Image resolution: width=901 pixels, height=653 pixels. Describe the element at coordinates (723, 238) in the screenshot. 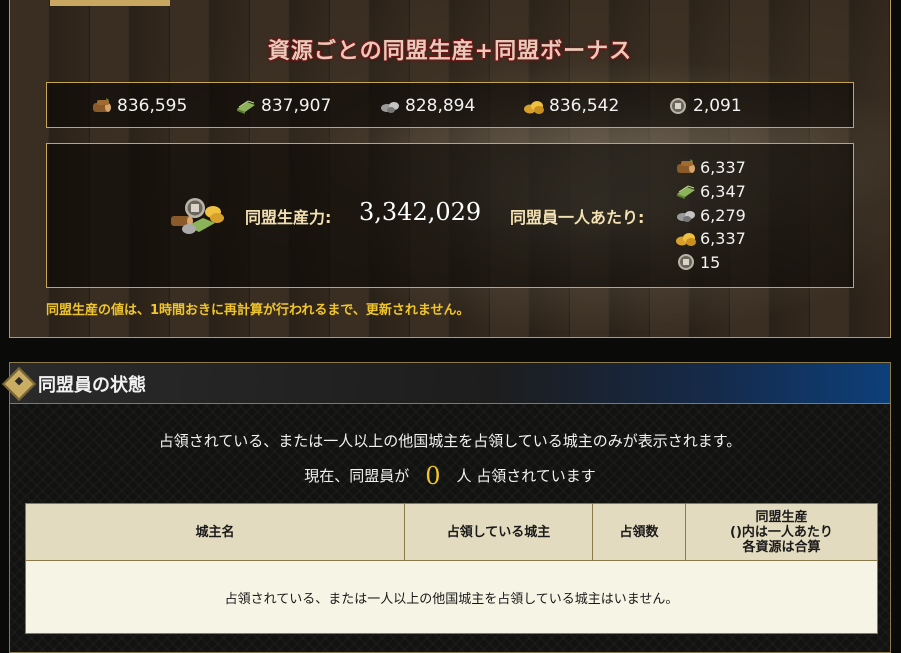

I see `per-member-food-value: 6,337` at that location.